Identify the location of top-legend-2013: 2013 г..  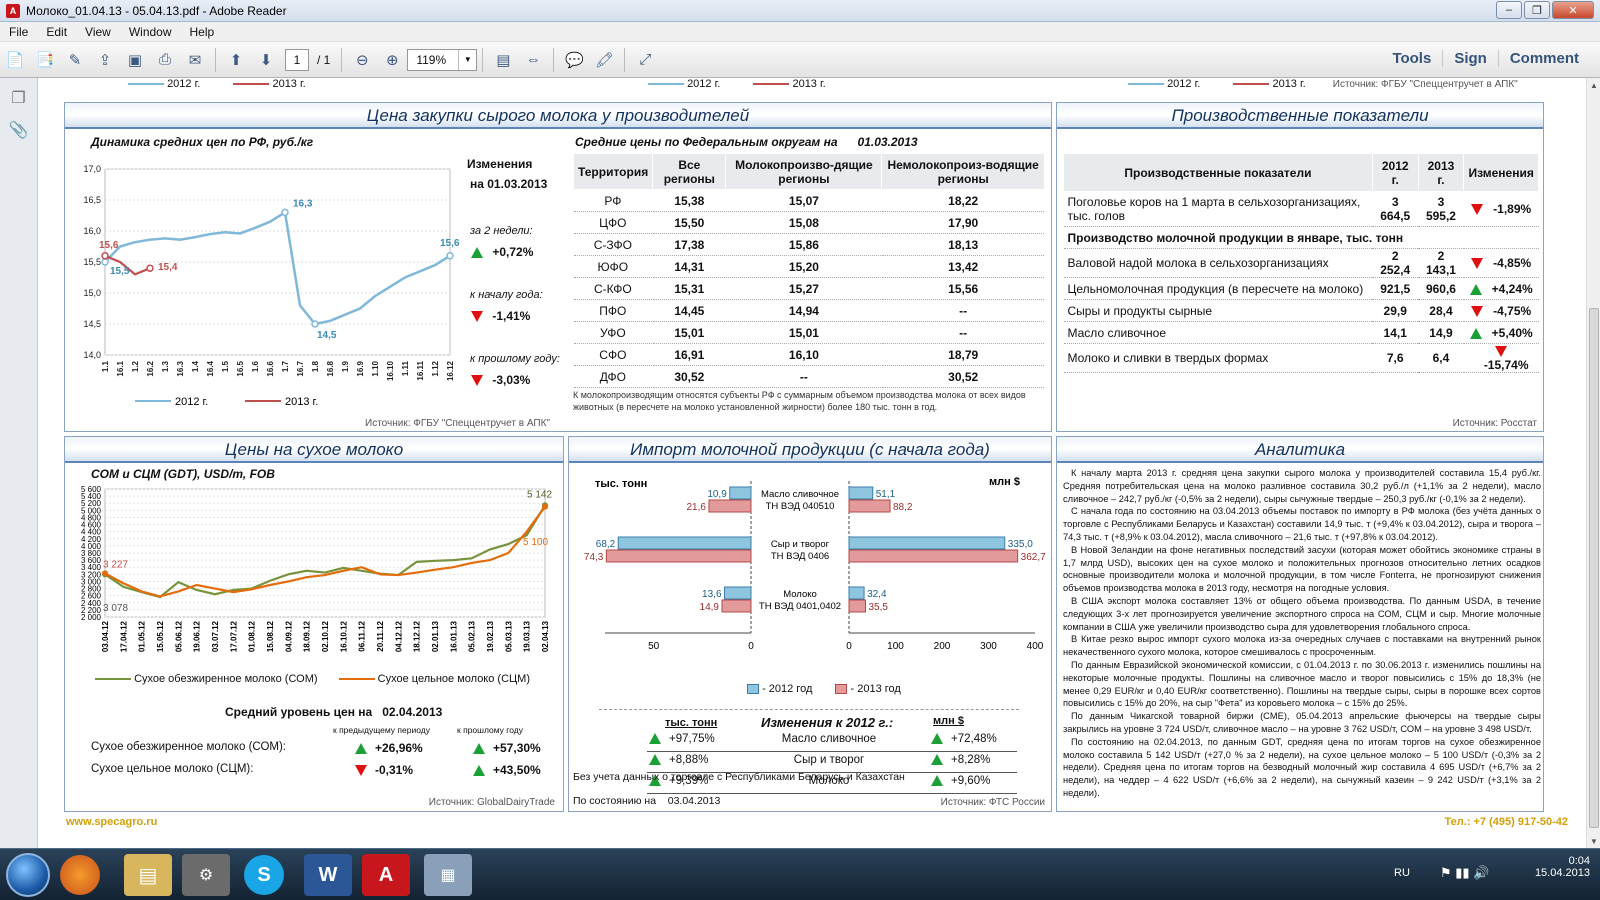
(289, 84).